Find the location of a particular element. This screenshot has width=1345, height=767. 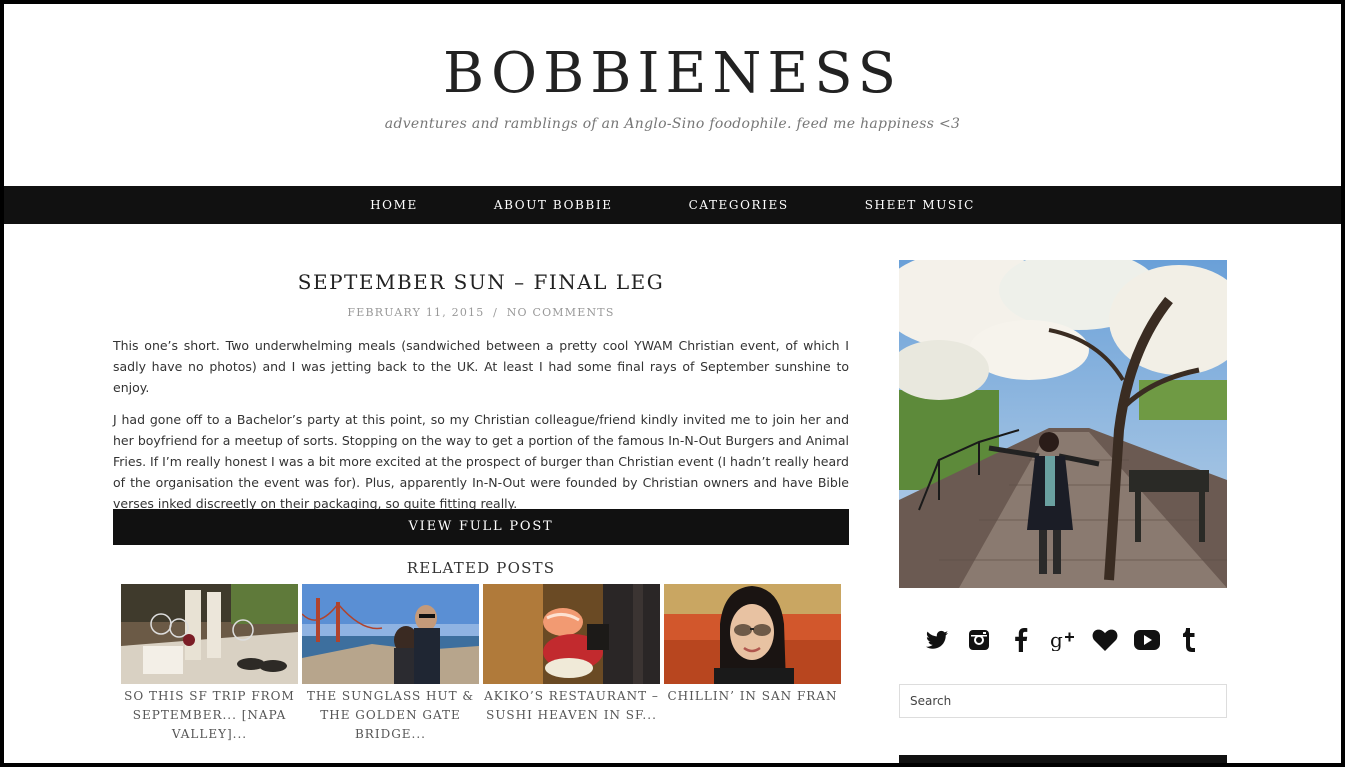

related-post-thumbnail-sushi is located at coordinates (571, 634).